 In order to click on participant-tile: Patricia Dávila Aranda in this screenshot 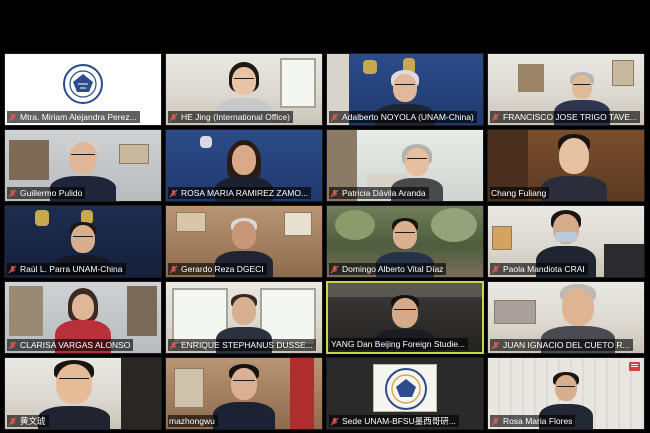, I will do `click(405, 165)`.